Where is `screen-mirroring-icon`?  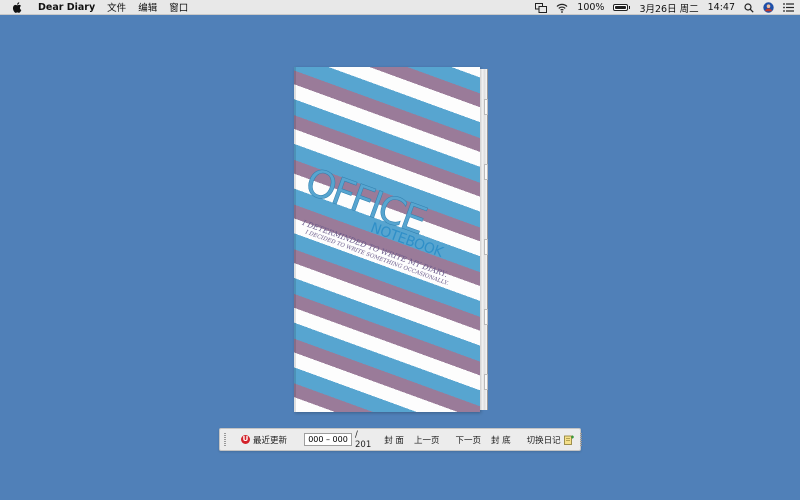
screen-mirroring-icon is located at coordinates (541, 7).